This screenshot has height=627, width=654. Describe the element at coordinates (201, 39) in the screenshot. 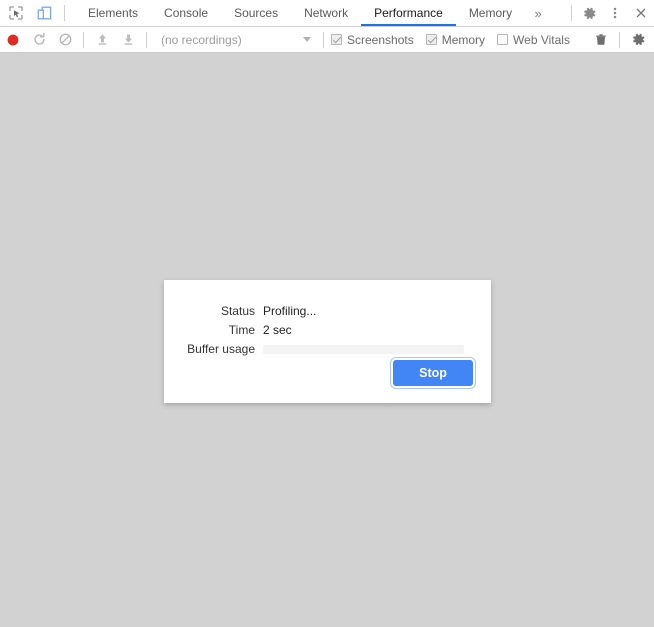

I see `recordings-placeholder: (no recordings)` at that location.